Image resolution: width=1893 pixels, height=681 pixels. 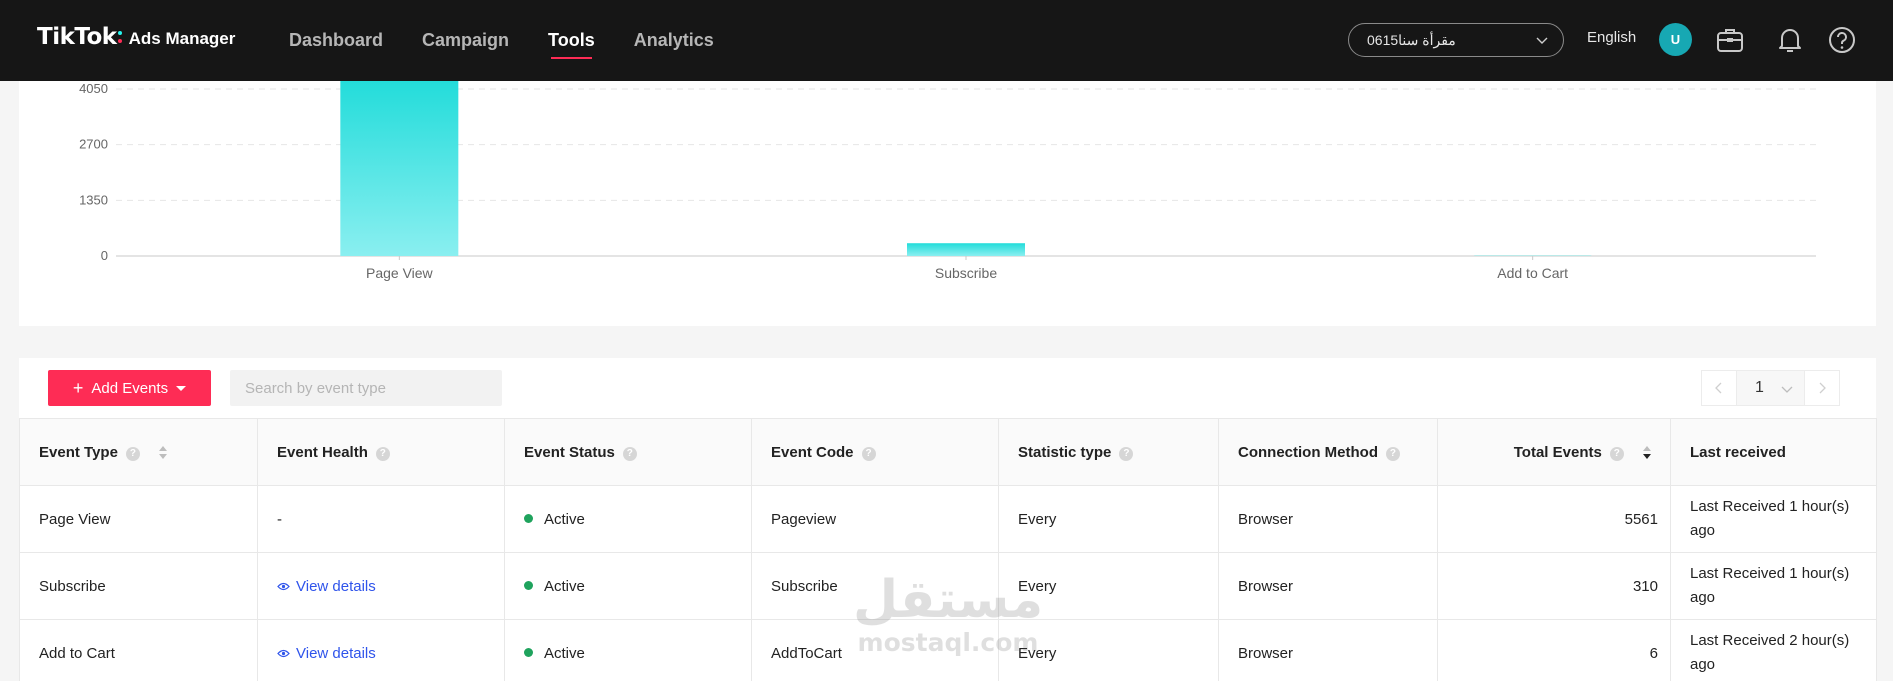 I want to click on pagination: 1, so click(x=1770, y=388).